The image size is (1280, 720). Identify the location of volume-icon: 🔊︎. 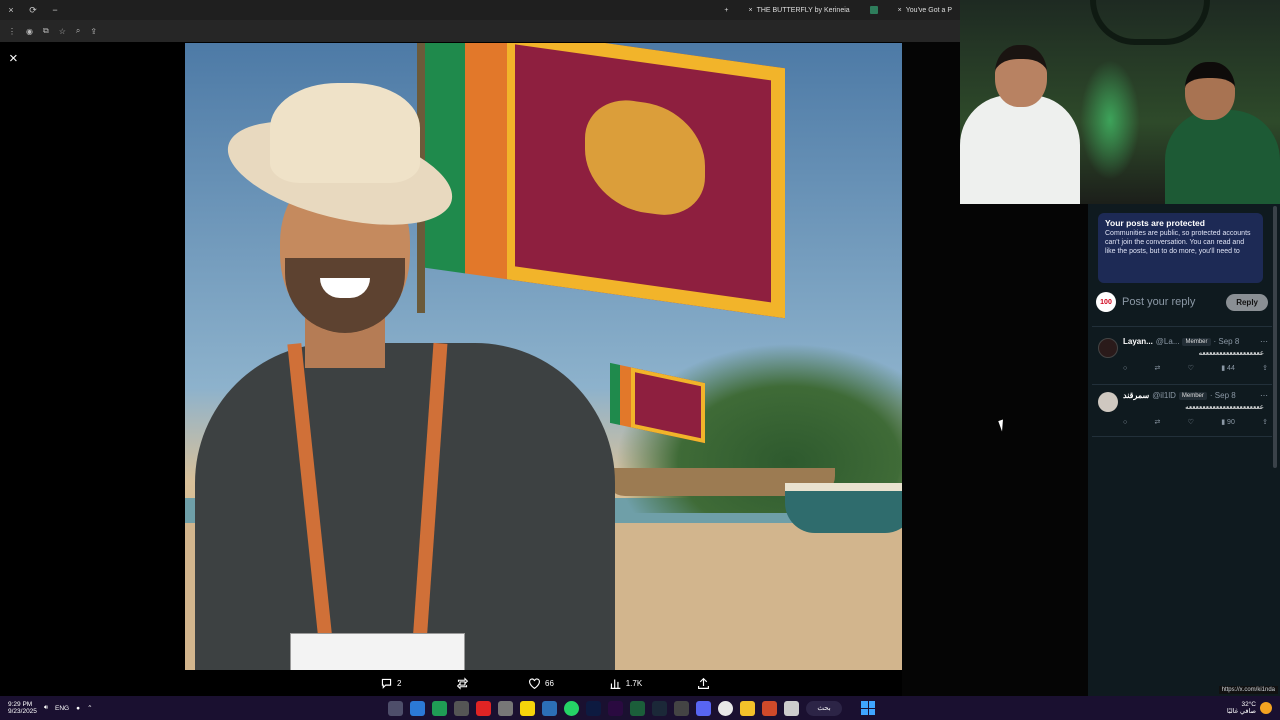
(46, 708).